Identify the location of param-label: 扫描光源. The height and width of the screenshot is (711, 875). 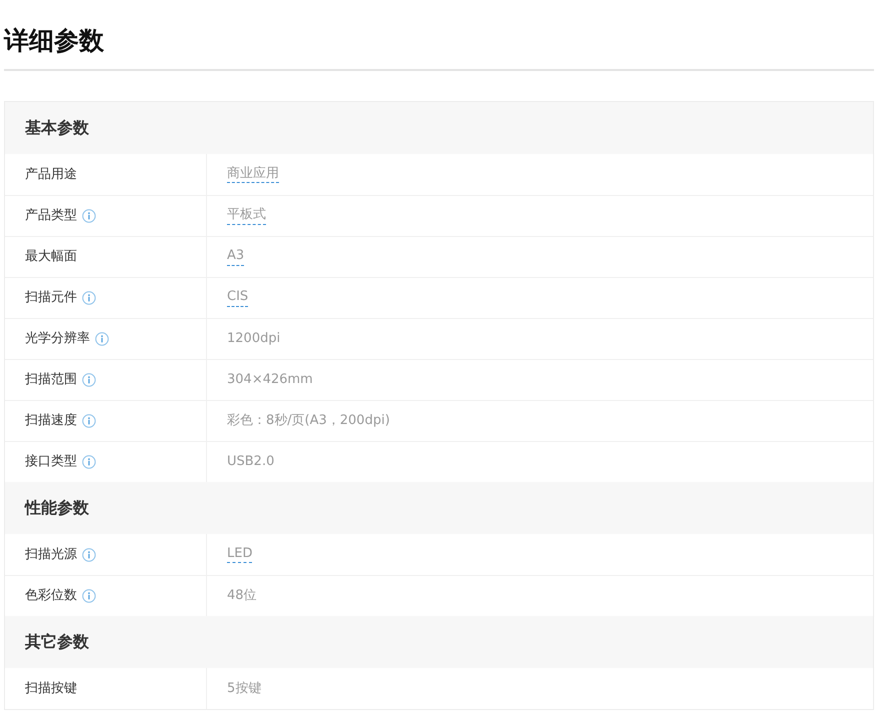
(51, 555).